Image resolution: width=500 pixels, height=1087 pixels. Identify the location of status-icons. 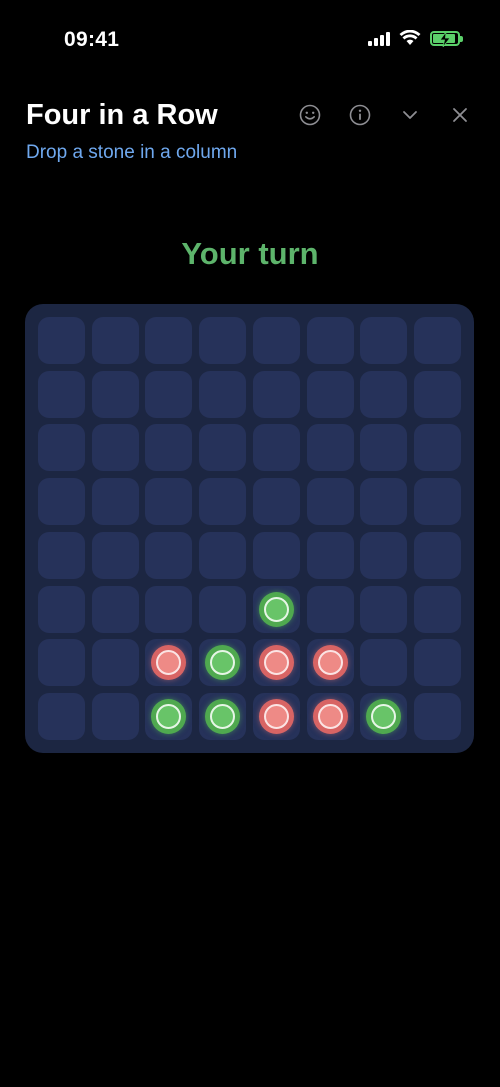
(415, 38).